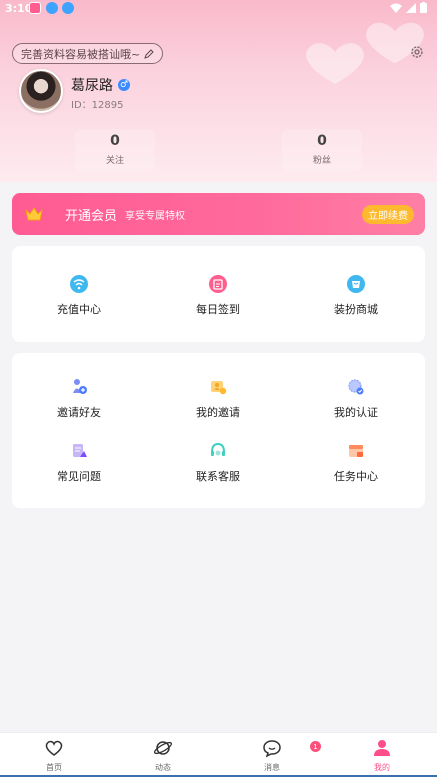 This screenshot has height=777, width=437. I want to click on verification-icon, so click(356, 387).